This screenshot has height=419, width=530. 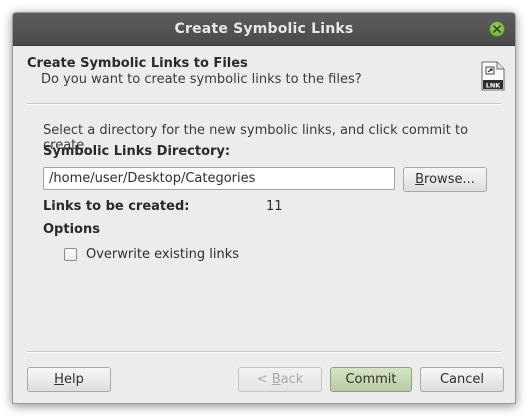 What do you see at coordinates (420, 179) in the screenshot?
I see `browse-mnemonic: B` at bounding box center [420, 179].